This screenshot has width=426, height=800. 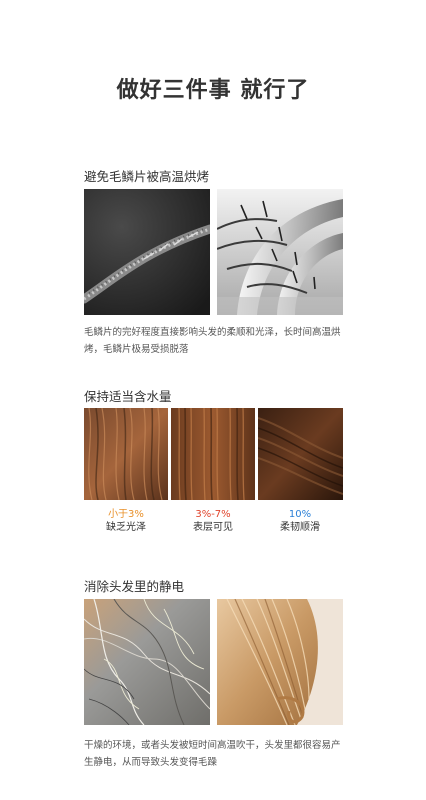 I want to click on moisture-label-mid: 表层可见, so click(x=213, y=527).